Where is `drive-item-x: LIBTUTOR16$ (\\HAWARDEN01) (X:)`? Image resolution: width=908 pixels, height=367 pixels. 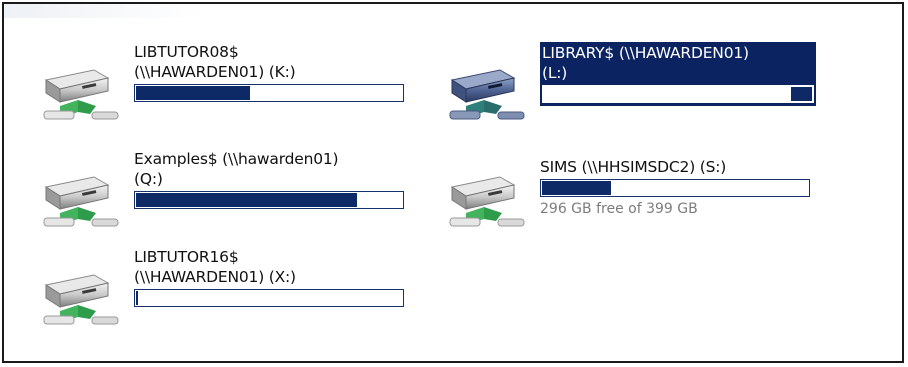
drive-item-x: LIBTUTOR16$ (\\HAWARDEN01) (X:) is located at coordinates (228, 297).